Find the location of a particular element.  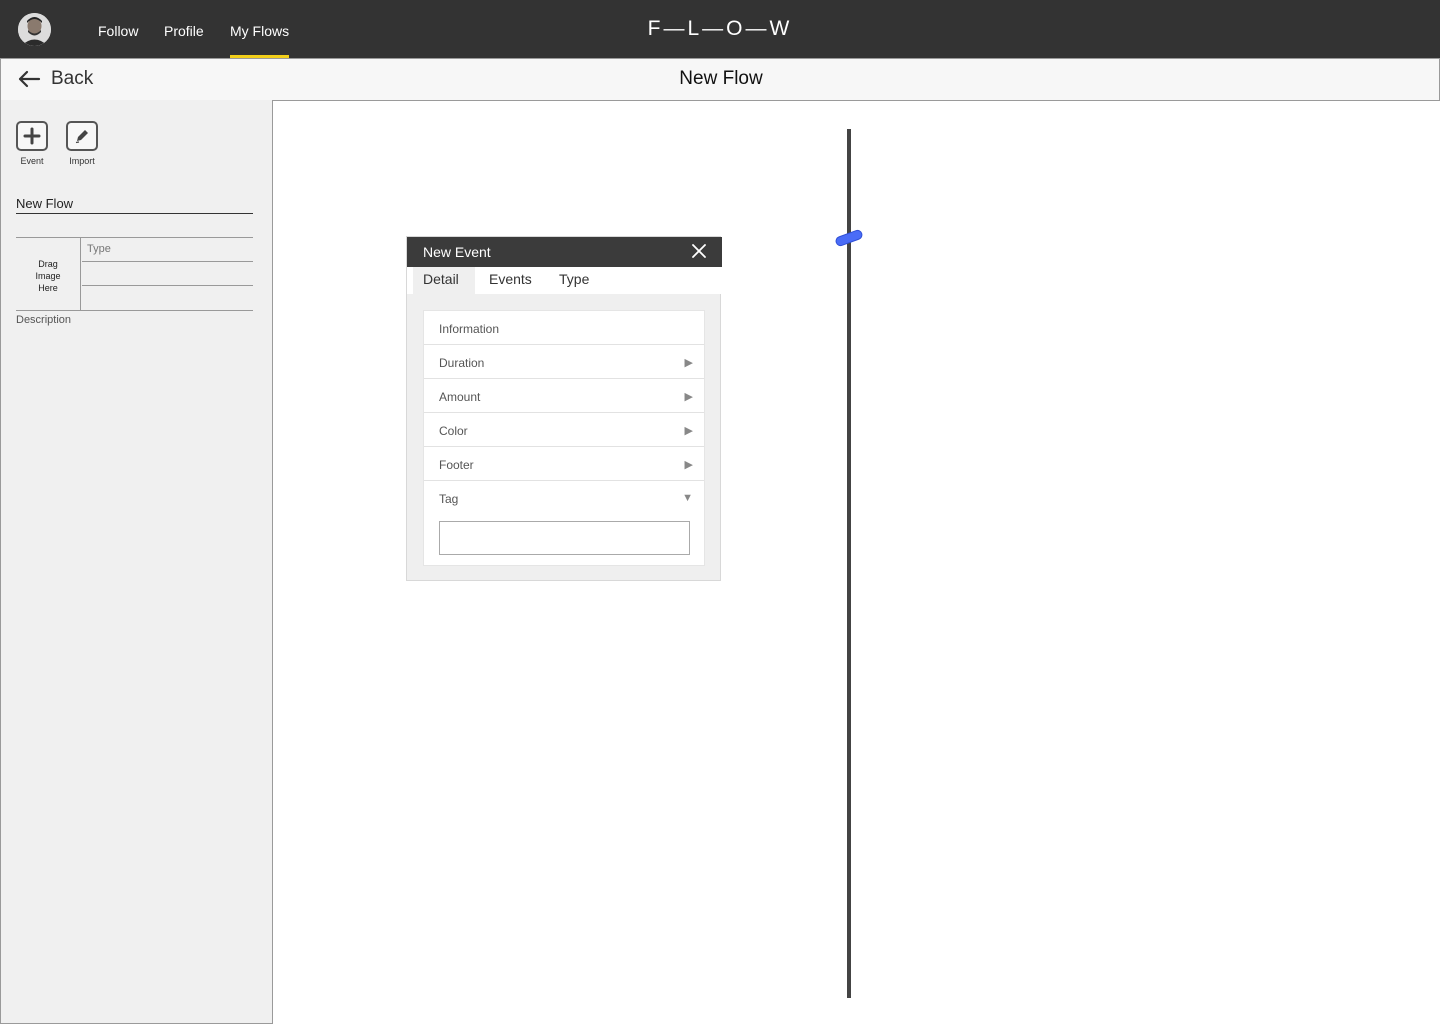

arrow-left-icon is located at coordinates (29, 79).